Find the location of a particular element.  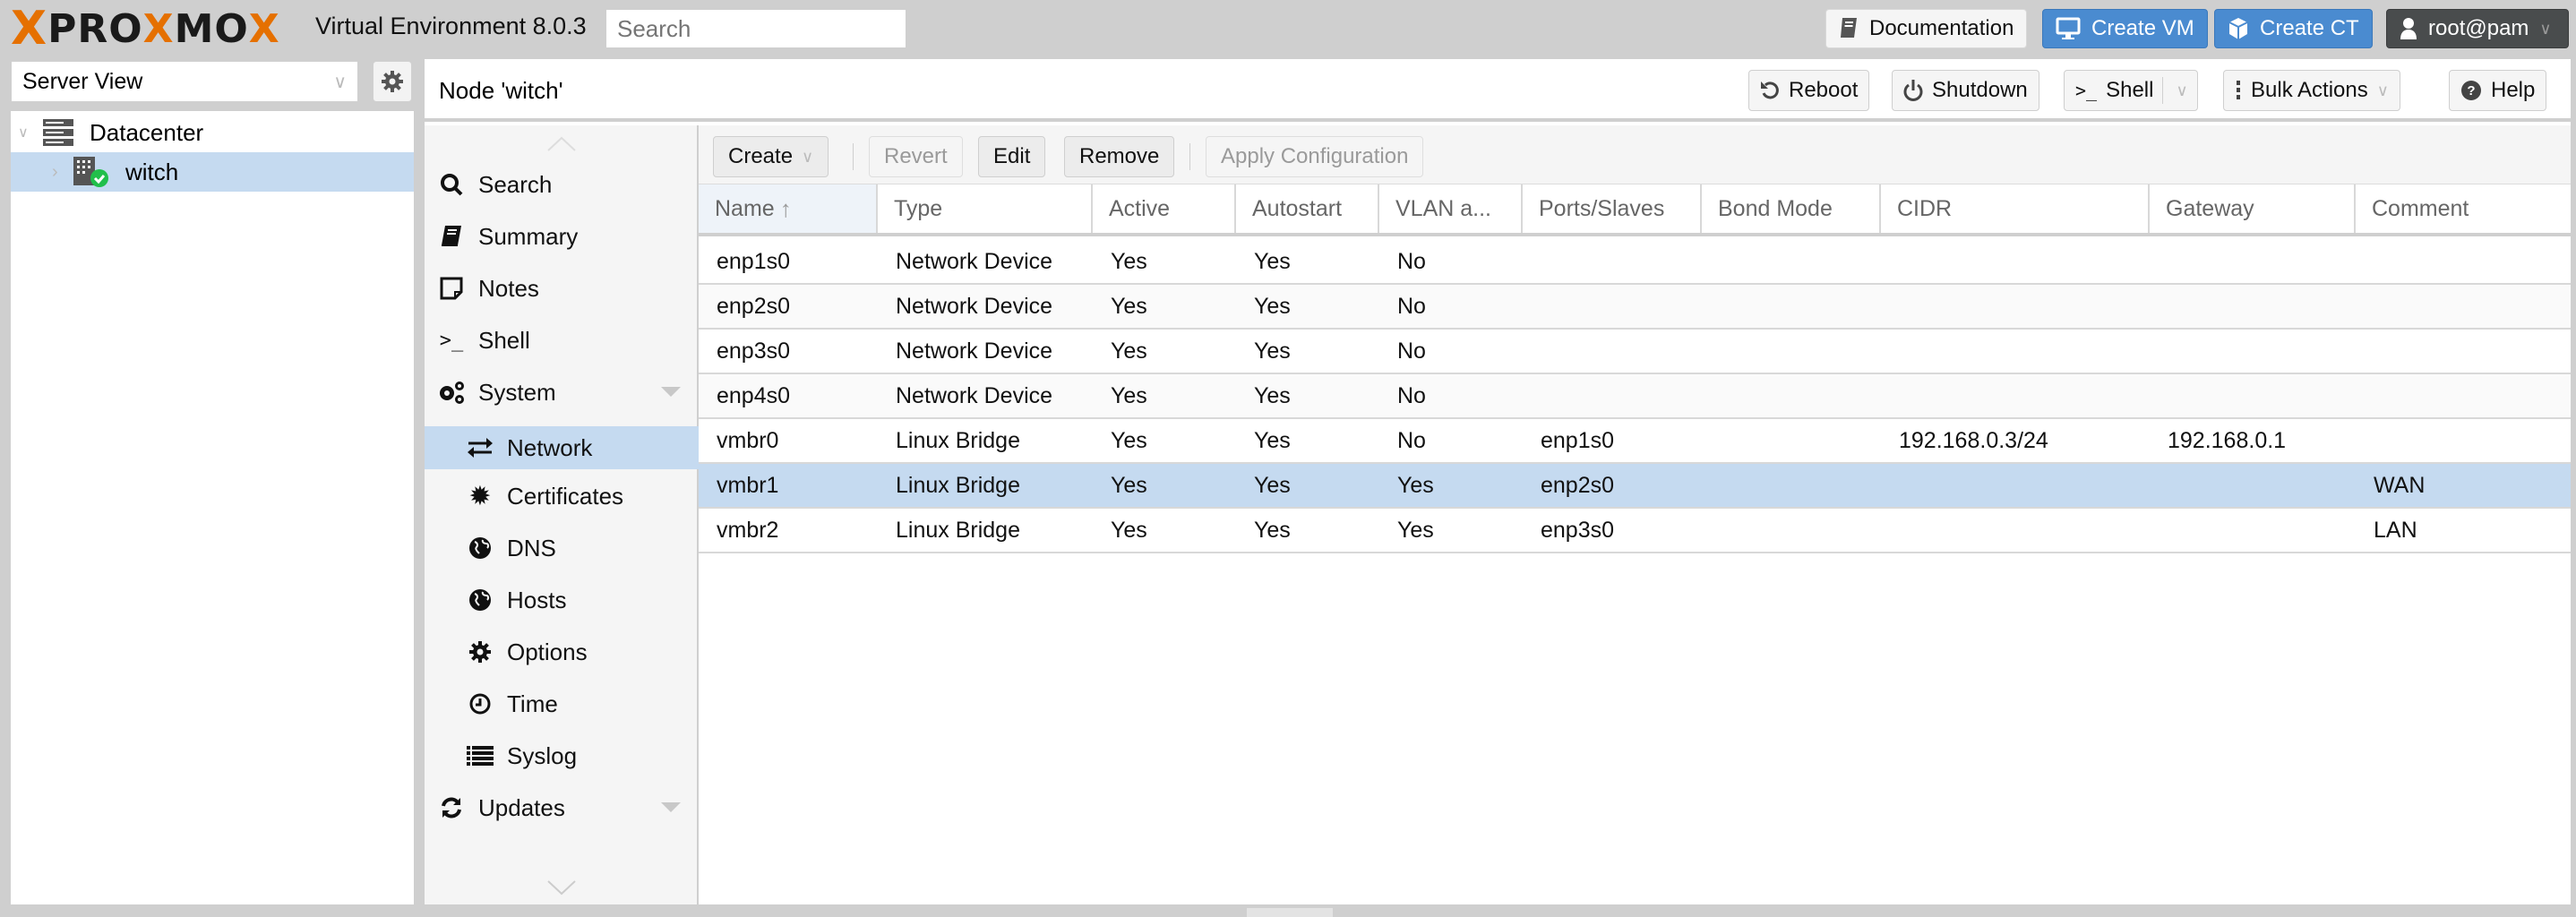

menu-item-certificates: ✹ Certificates is located at coordinates (580, 496).